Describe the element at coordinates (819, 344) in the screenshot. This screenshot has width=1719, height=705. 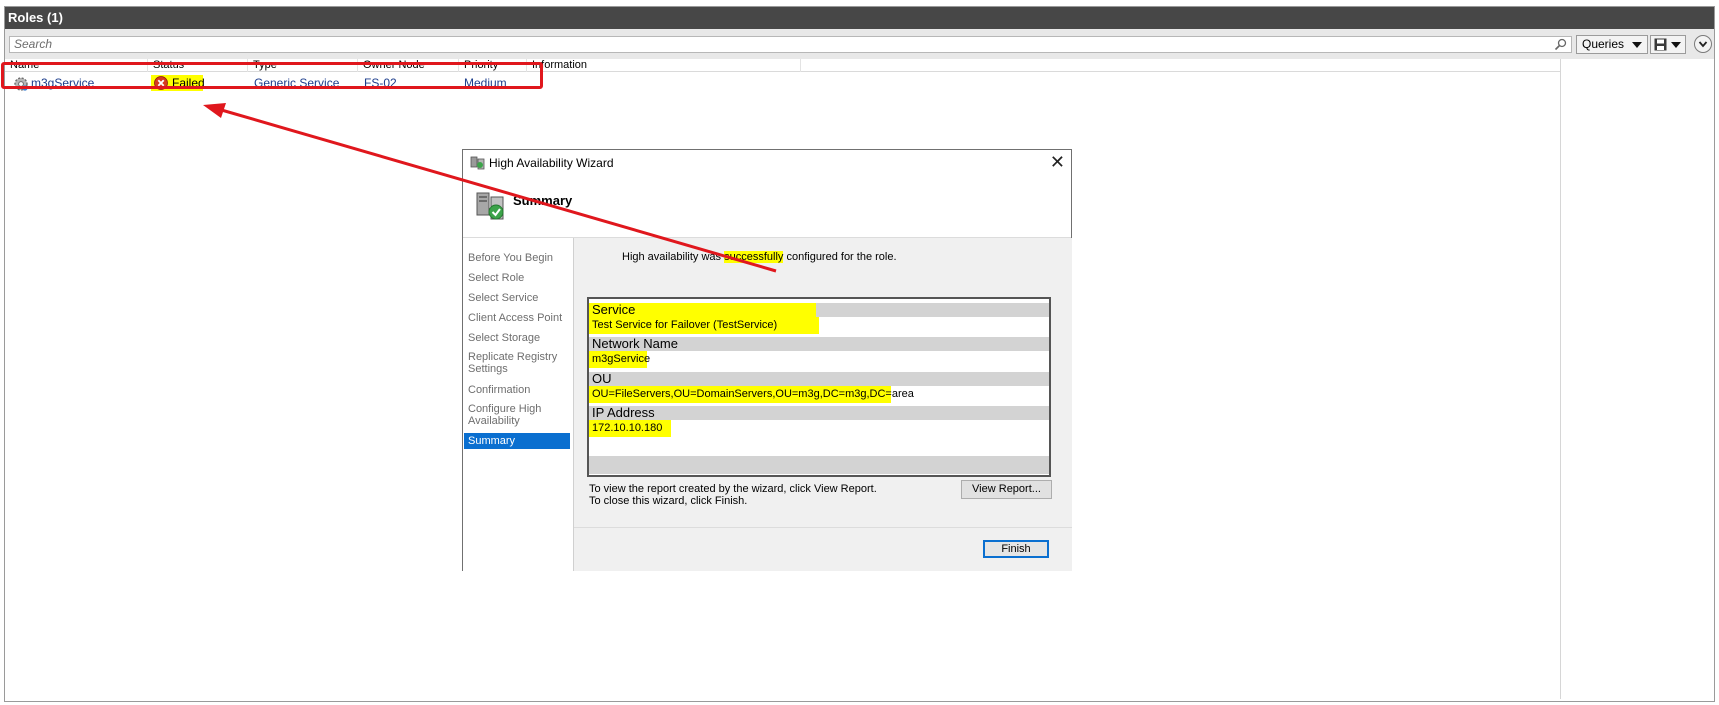
I see `summary-heading-network-name: Network Name` at that location.